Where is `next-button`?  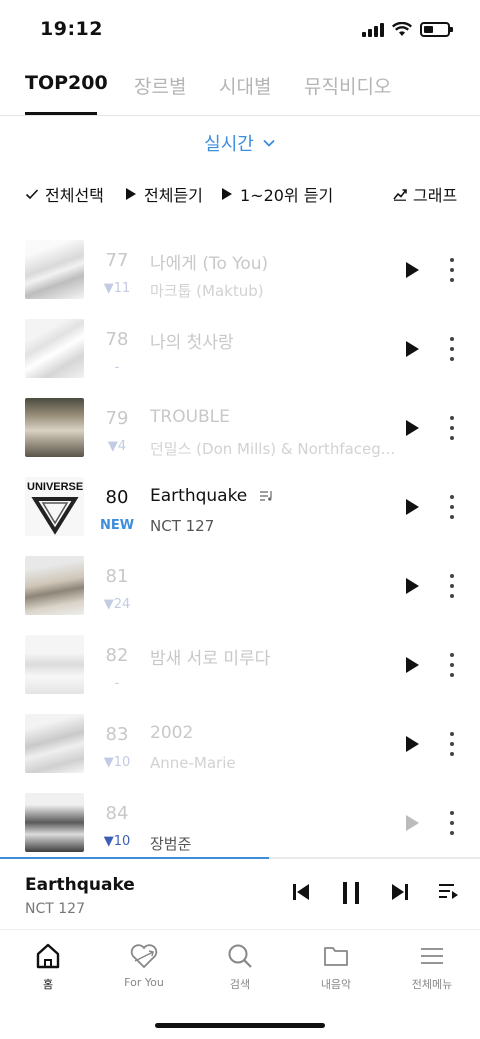
next-button is located at coordinates (400, 892).